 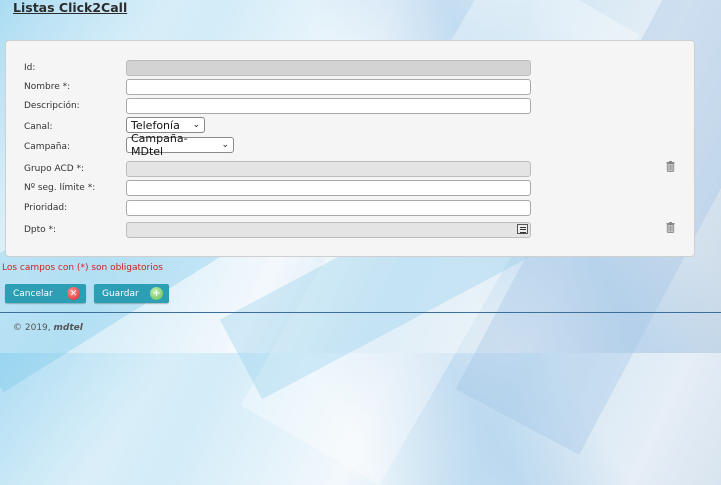 What do you see at coordinates (360, 312) in the screenshot?
I see `footer-divider` at bounding box center [360, 312].